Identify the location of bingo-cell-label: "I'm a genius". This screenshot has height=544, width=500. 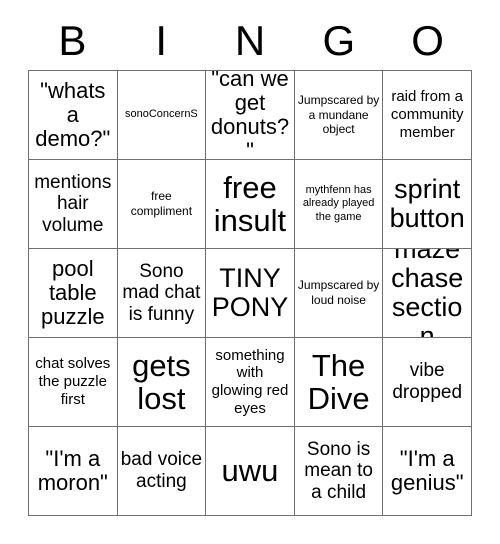
(427, 470).